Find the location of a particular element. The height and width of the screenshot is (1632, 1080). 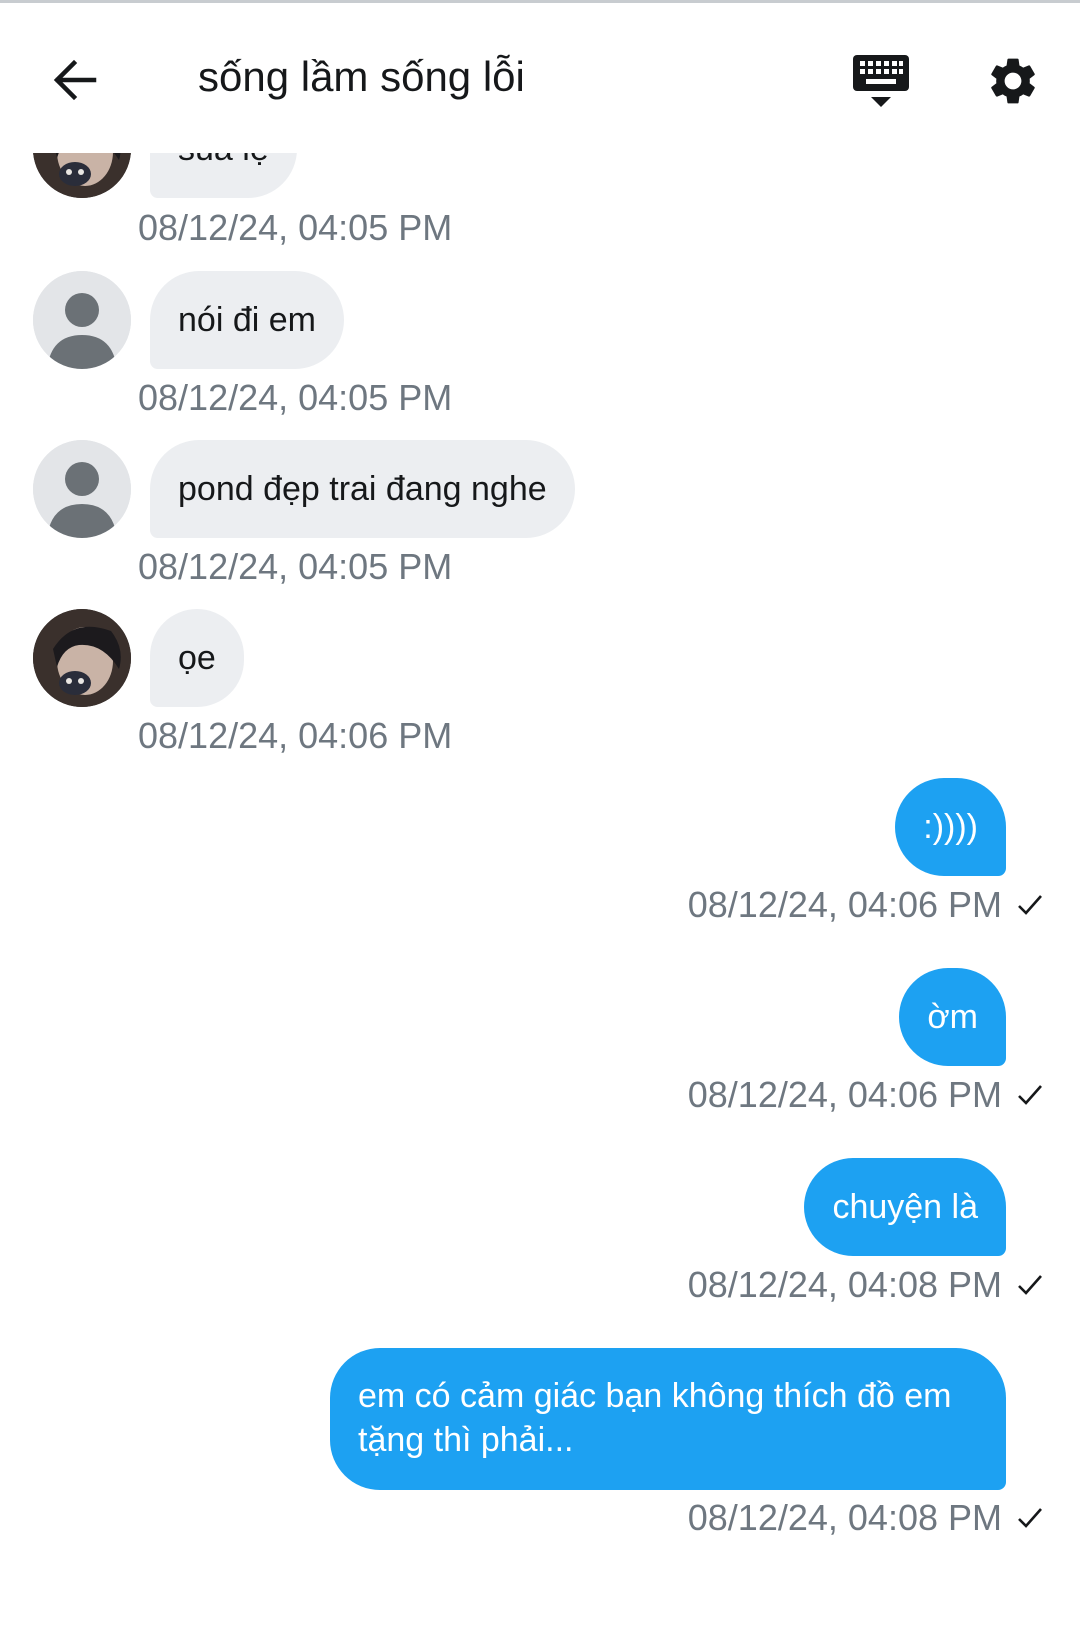

keyboard-toggle-button is located at coordinates (881, 82).